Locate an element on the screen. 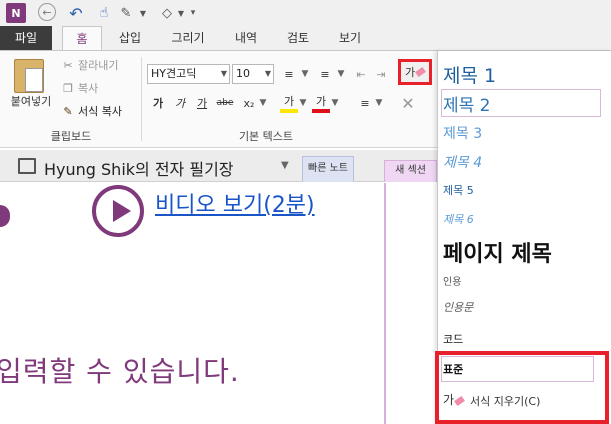 The height and width of the screenshot is (424, 611). style-heading-4: 제목 4 is located at coordinates (462, 162).